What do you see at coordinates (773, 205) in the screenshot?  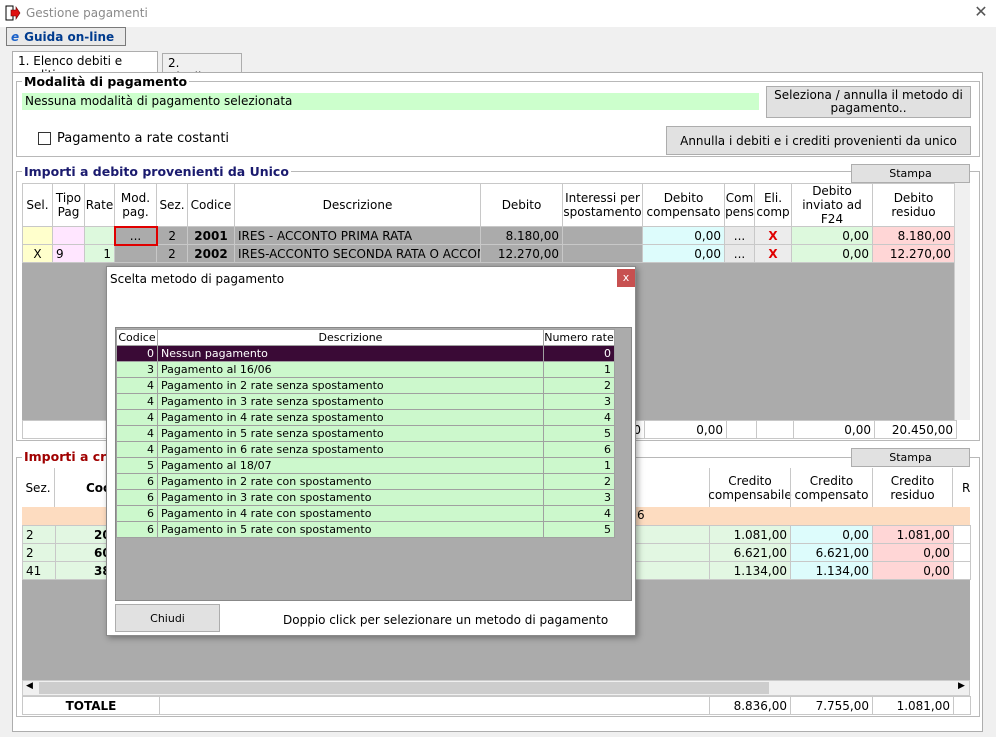 I see `hdr-eli: Eli. comp` at bounding box center [773, 205].